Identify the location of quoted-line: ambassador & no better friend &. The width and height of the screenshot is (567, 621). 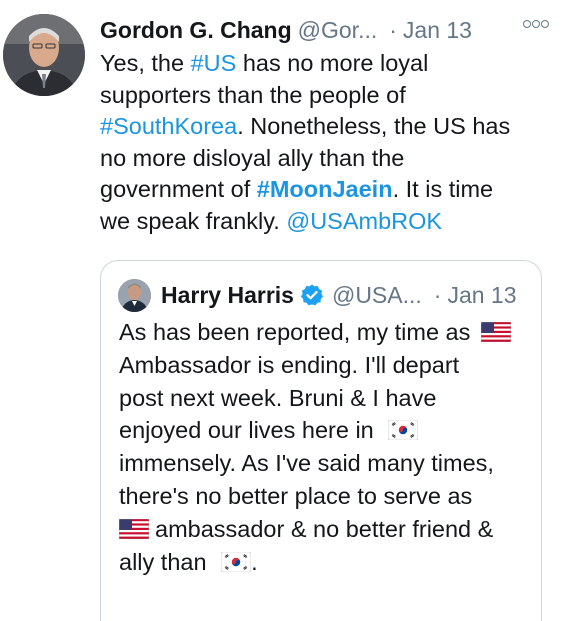
(326, 529).